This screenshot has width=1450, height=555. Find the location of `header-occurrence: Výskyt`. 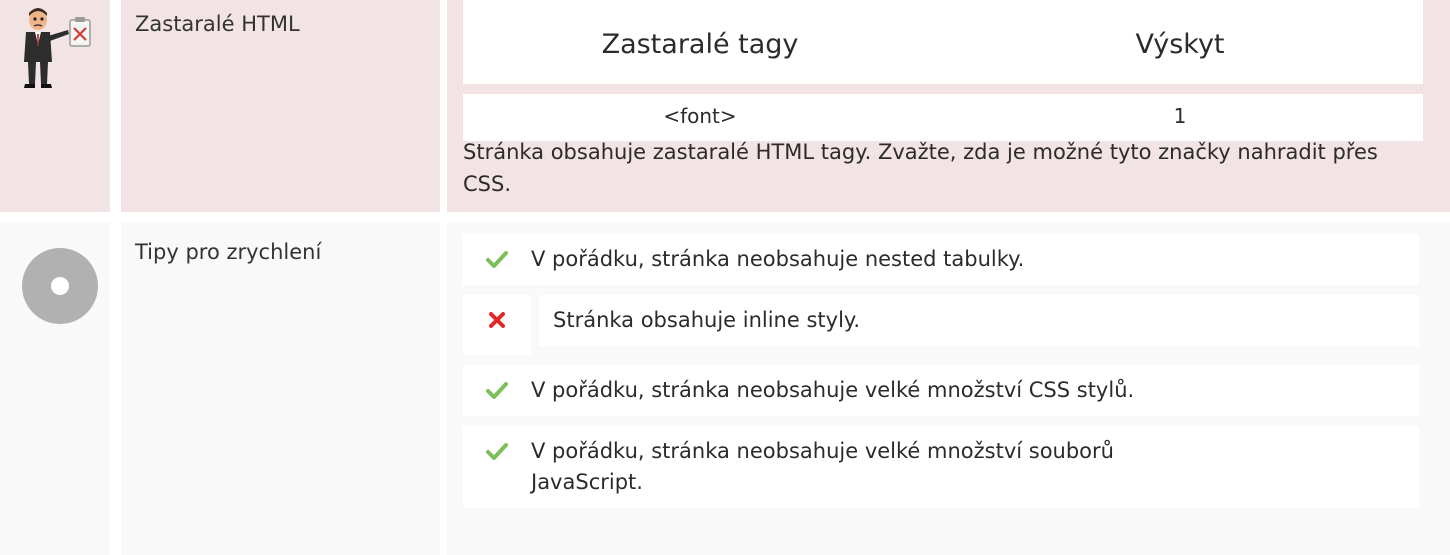

header-occurrence: Výskyt is located at coordinates (1180, 44).